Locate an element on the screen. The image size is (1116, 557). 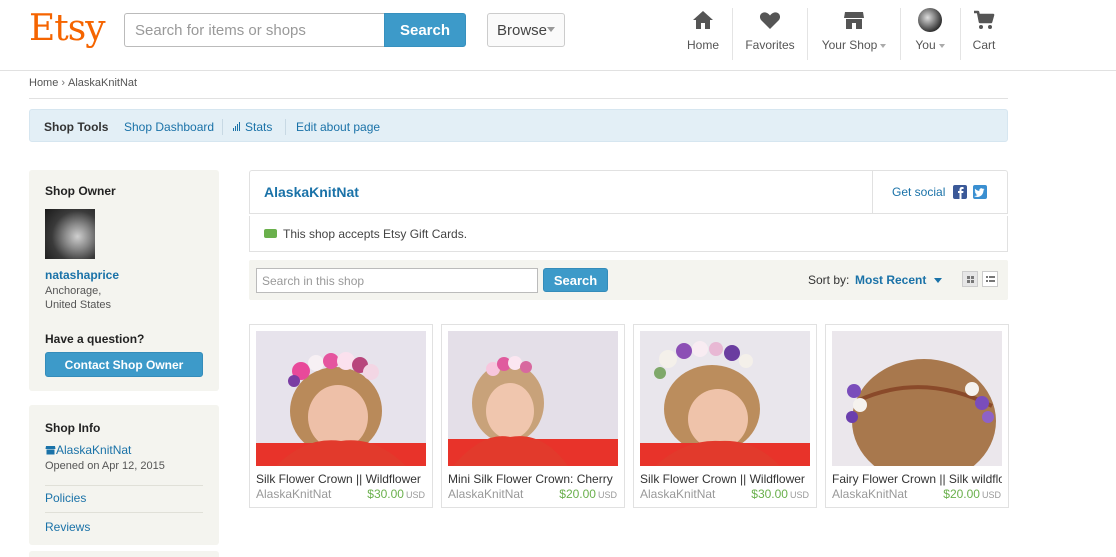
facebook-icon is located at coordinates (960, 192).